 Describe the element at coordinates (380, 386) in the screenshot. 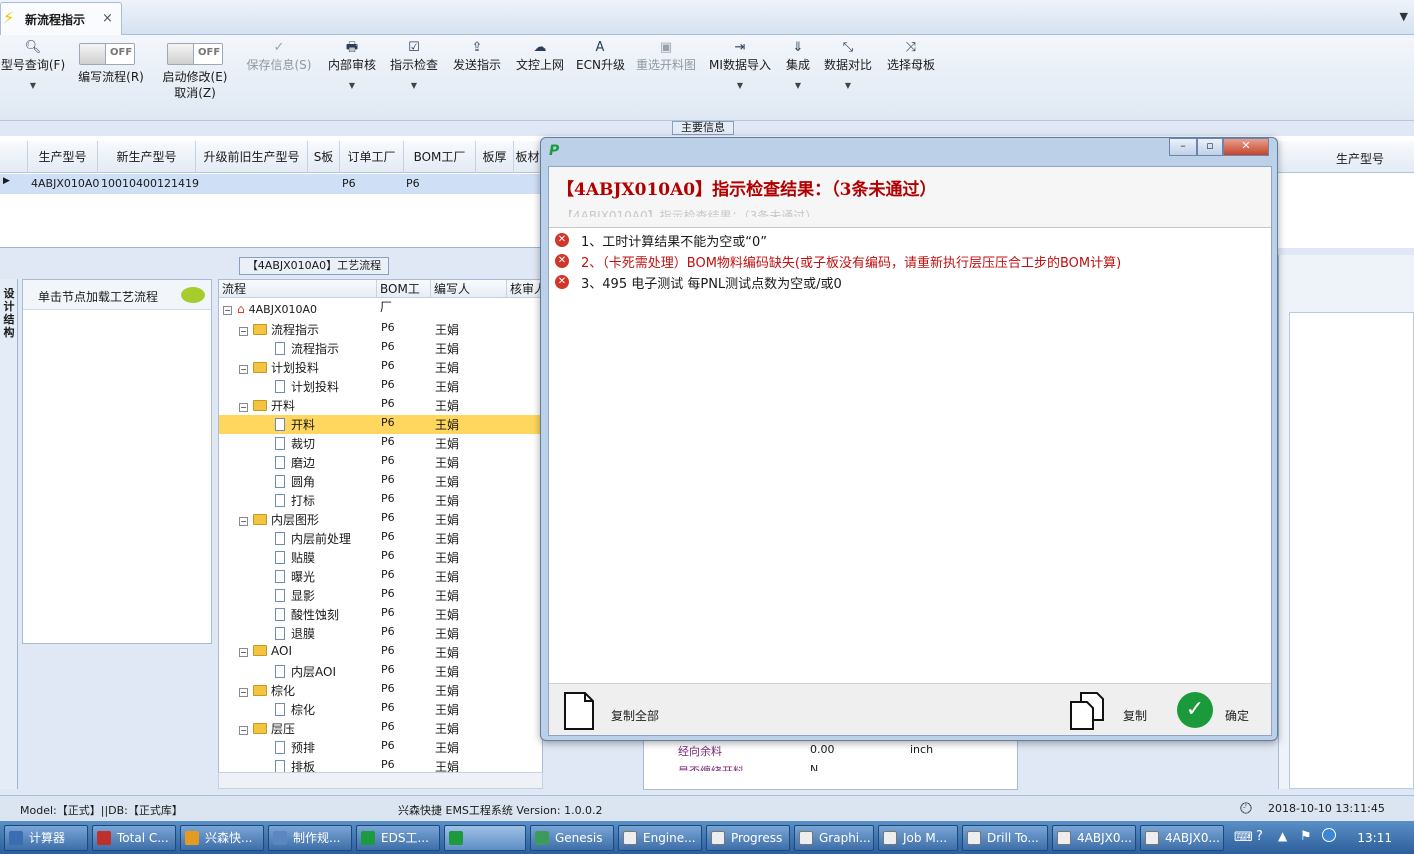

I see `tree-node: 计划投料 P6 王娟` at that location.